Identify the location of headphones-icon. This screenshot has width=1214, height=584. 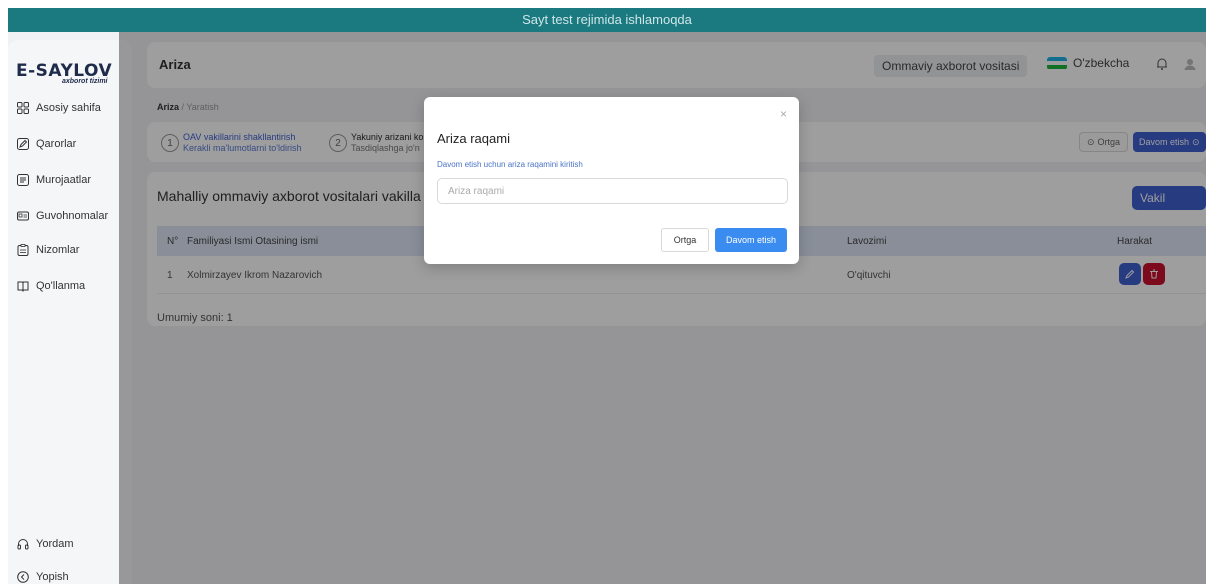
(23, 544).